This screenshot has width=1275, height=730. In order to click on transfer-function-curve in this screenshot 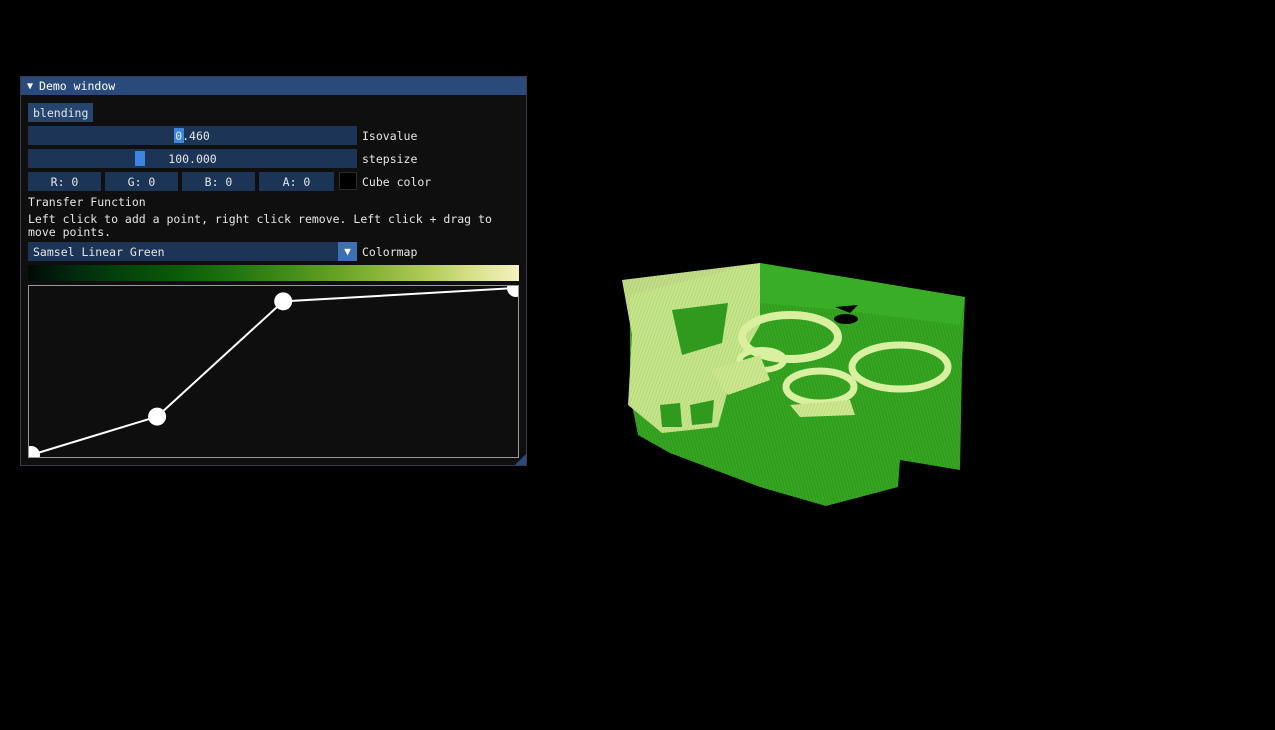, I will do `click(273, 371)`.